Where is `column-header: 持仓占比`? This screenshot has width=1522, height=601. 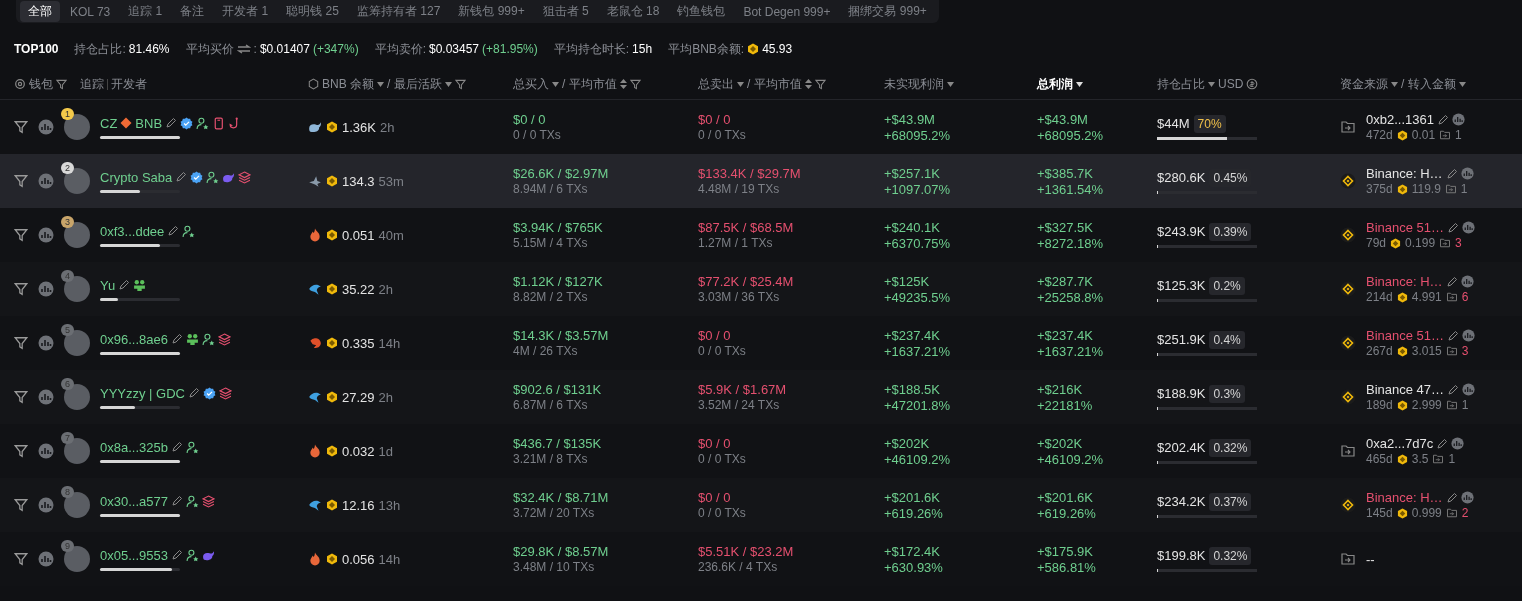
column-header: 持仓占比 is located at coordinates (1181, 84).